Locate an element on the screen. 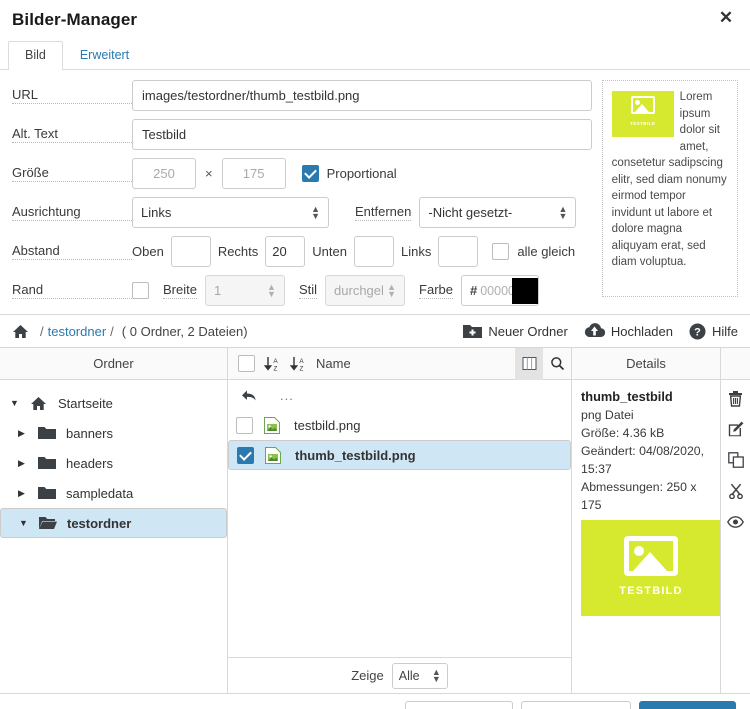 This screenshot has width=750, height=709. upload-button: Hochladen is located at coordinates (628, 331).